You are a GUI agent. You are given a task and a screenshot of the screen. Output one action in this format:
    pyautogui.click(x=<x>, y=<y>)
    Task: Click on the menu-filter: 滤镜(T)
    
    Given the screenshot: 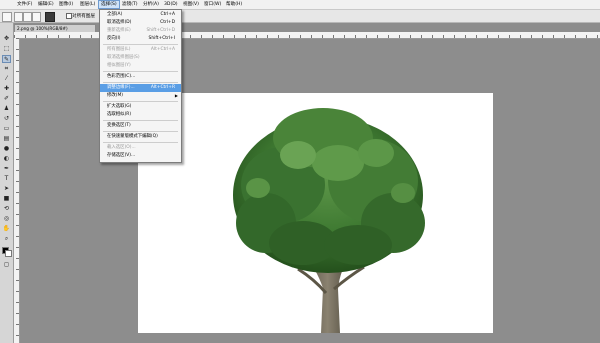 What is the action you would take?
    pyautogui.click(x=130, y=4)
    